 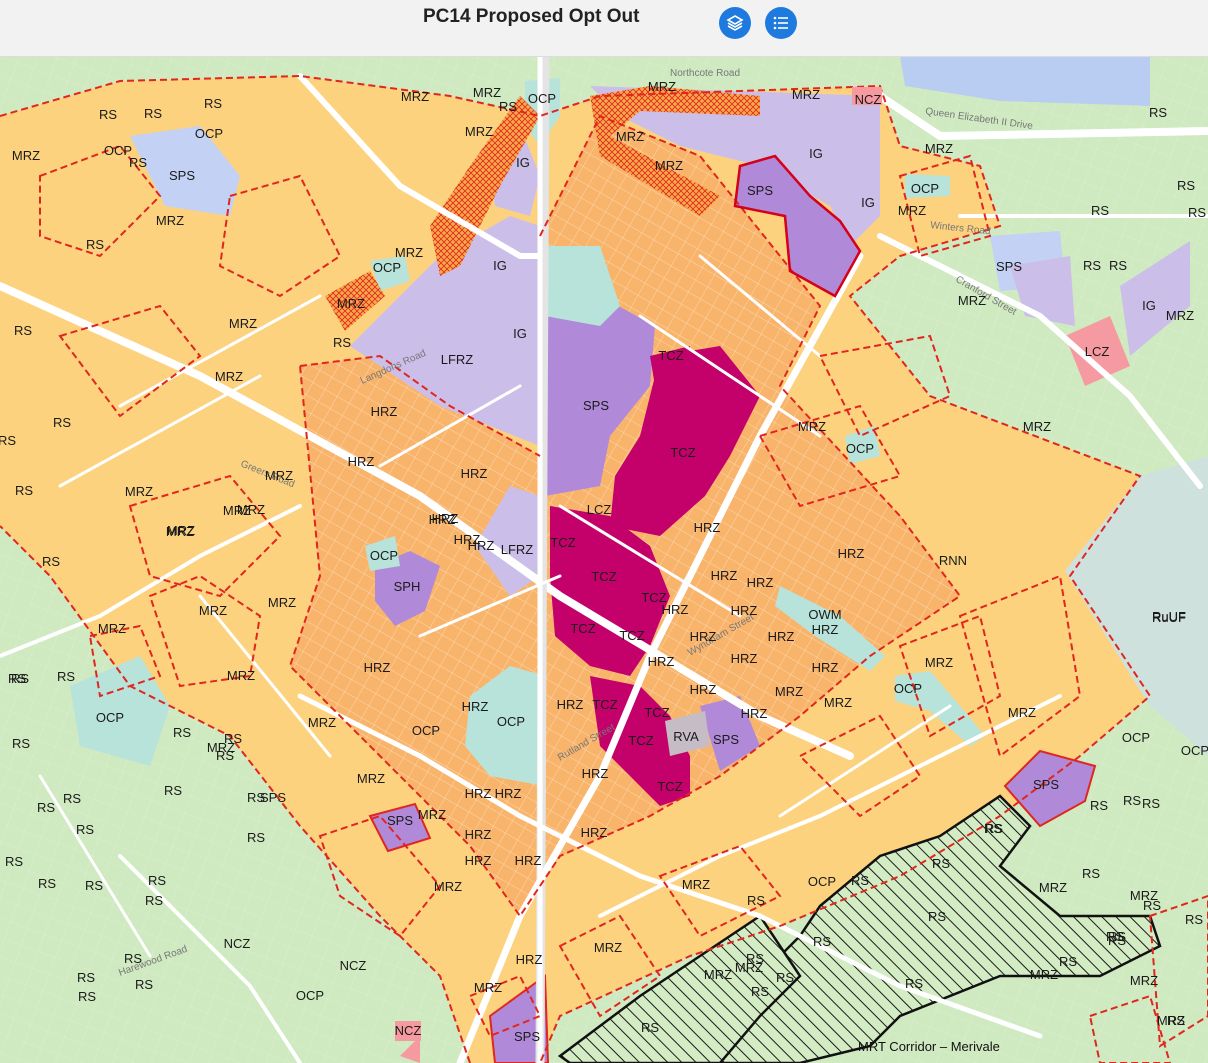 What do you see at coordinates (457, 359) in the screenshot?
I see `zone-label-lfrz: LFRZ` at bounding box center [457, 359].